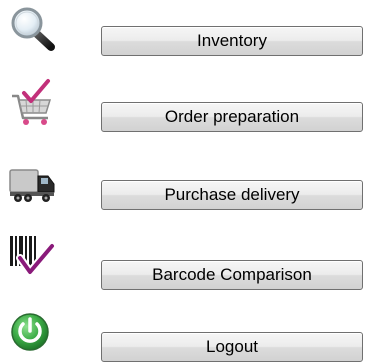  Describe the element at coordinates (232, 275) in the screenshot. I see `barcode-comparison-button: Barcode Comparison` at that location.